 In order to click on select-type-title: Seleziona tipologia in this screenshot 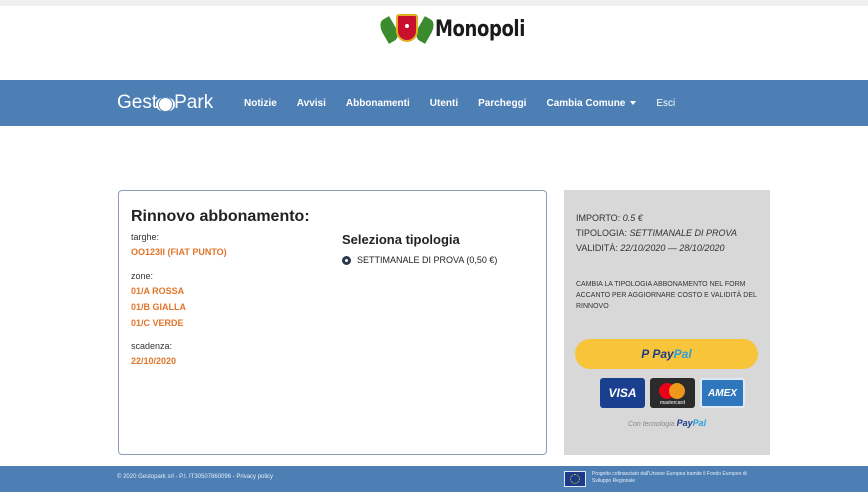, I will do `click(401, 239)`.